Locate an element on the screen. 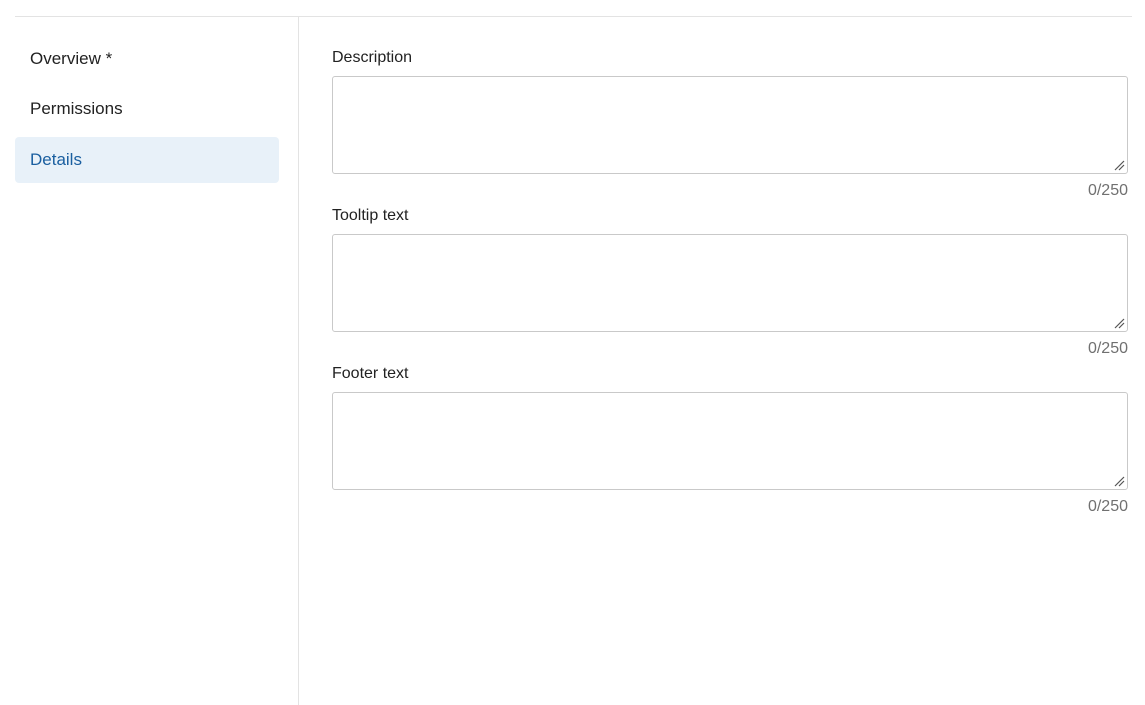 The width and height of the screenshot is (1145, 705). sidebar-item-details: Details is located at coordinates (147, 160).